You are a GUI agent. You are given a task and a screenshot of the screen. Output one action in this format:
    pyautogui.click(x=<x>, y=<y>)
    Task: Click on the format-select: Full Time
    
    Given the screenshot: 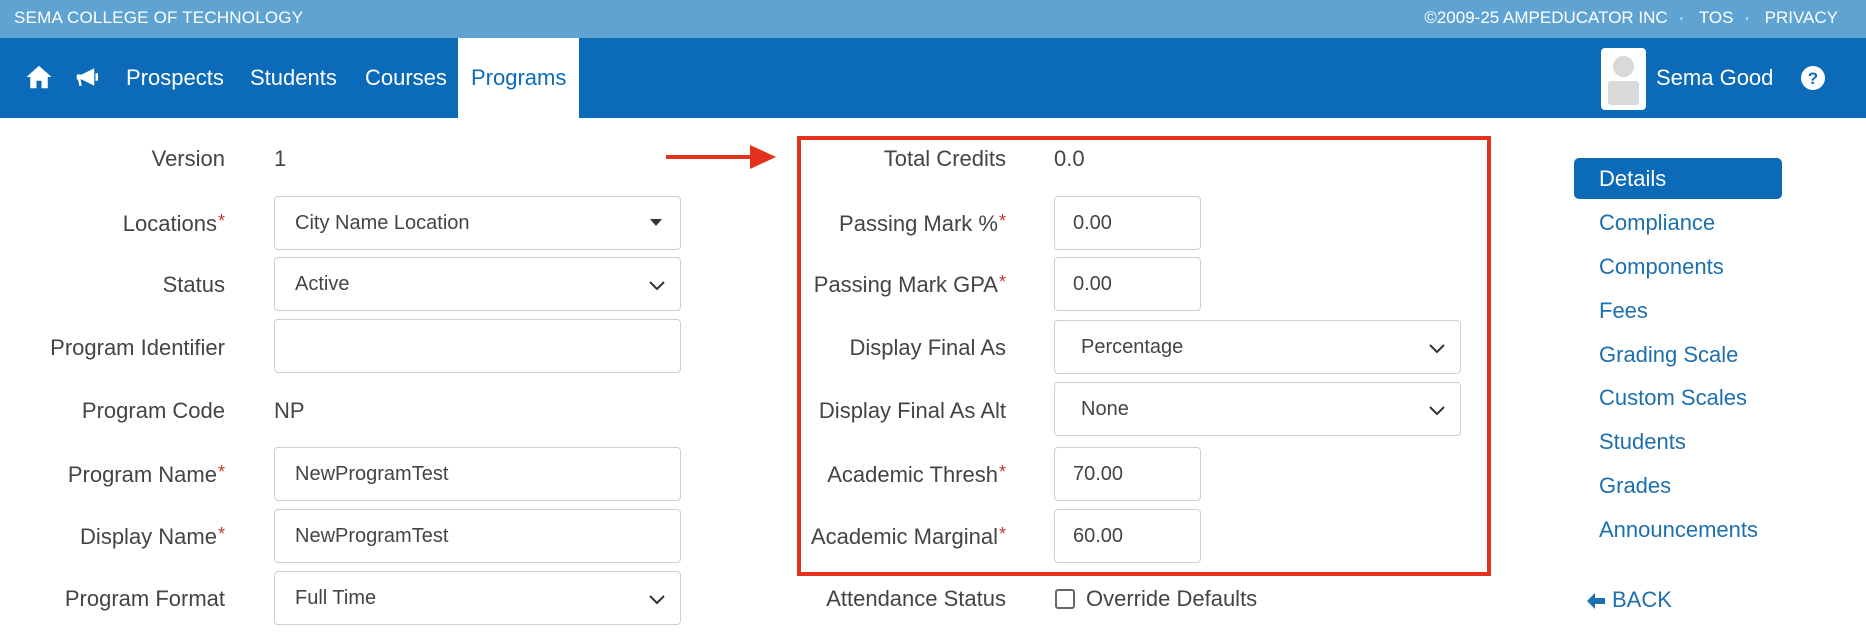 What is the action you would take?
    pyautogui.click(x=477, y=598)
    